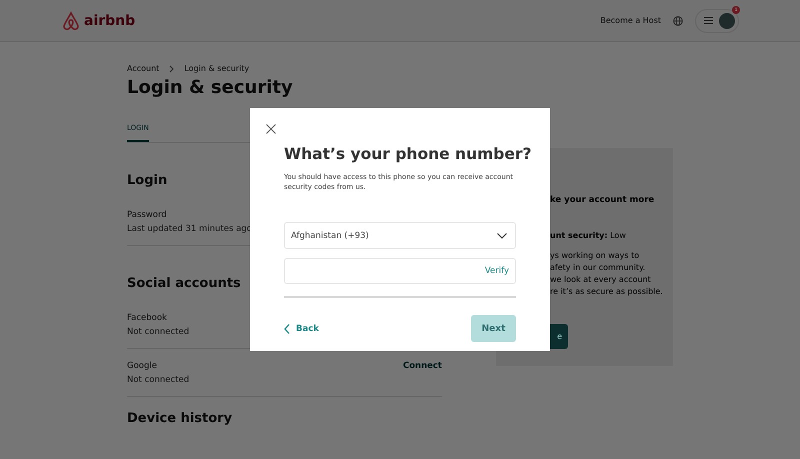 This screenshot has width=800, height=459. Describe the element at coordinates (595, 256) in the screenshot. I see `card-text: ys working on ways to` at that location.